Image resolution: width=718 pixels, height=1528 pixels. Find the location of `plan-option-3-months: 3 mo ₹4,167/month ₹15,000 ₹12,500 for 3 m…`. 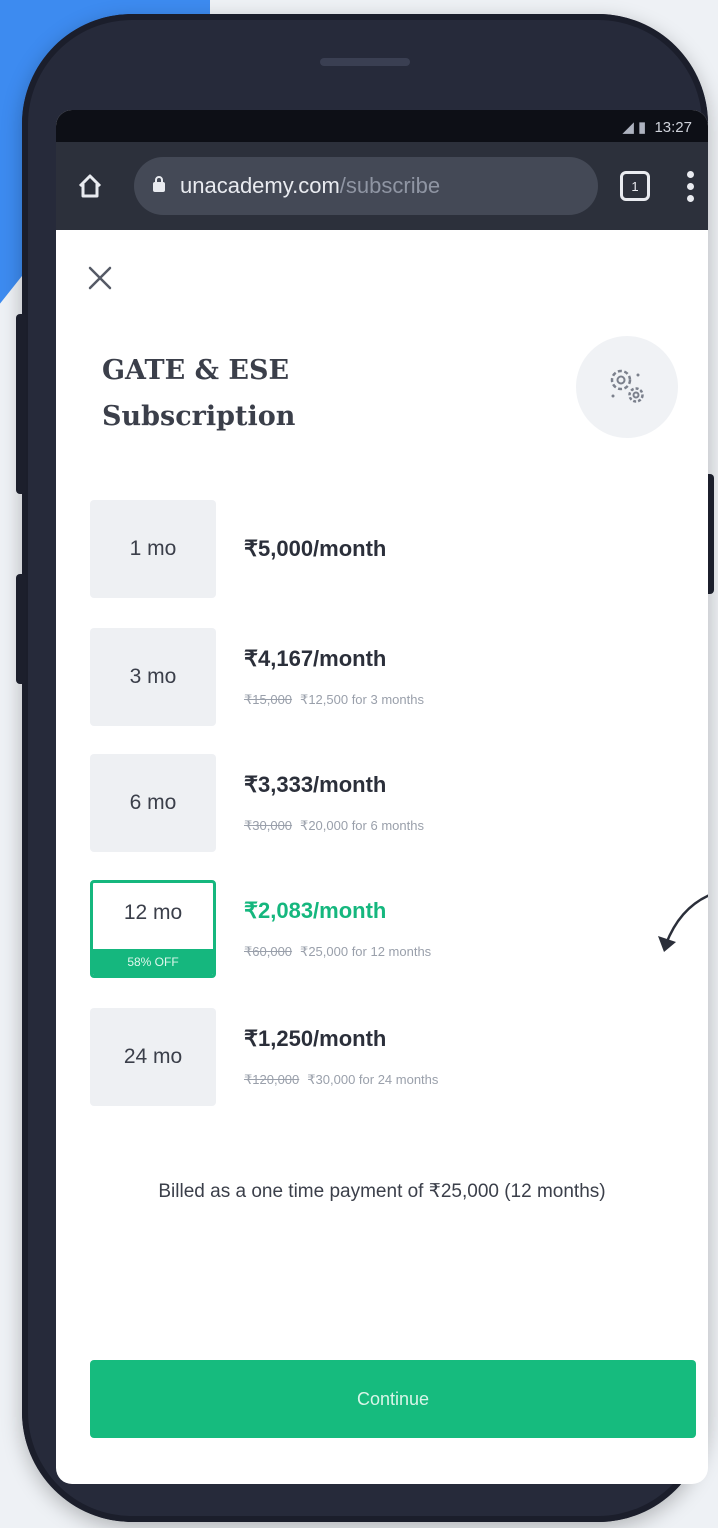

plan-option-3-months: 3 mo ₹4,167/month ₹15,000 ₹12,500 for 3 m… is located at coordinates (370, 677).